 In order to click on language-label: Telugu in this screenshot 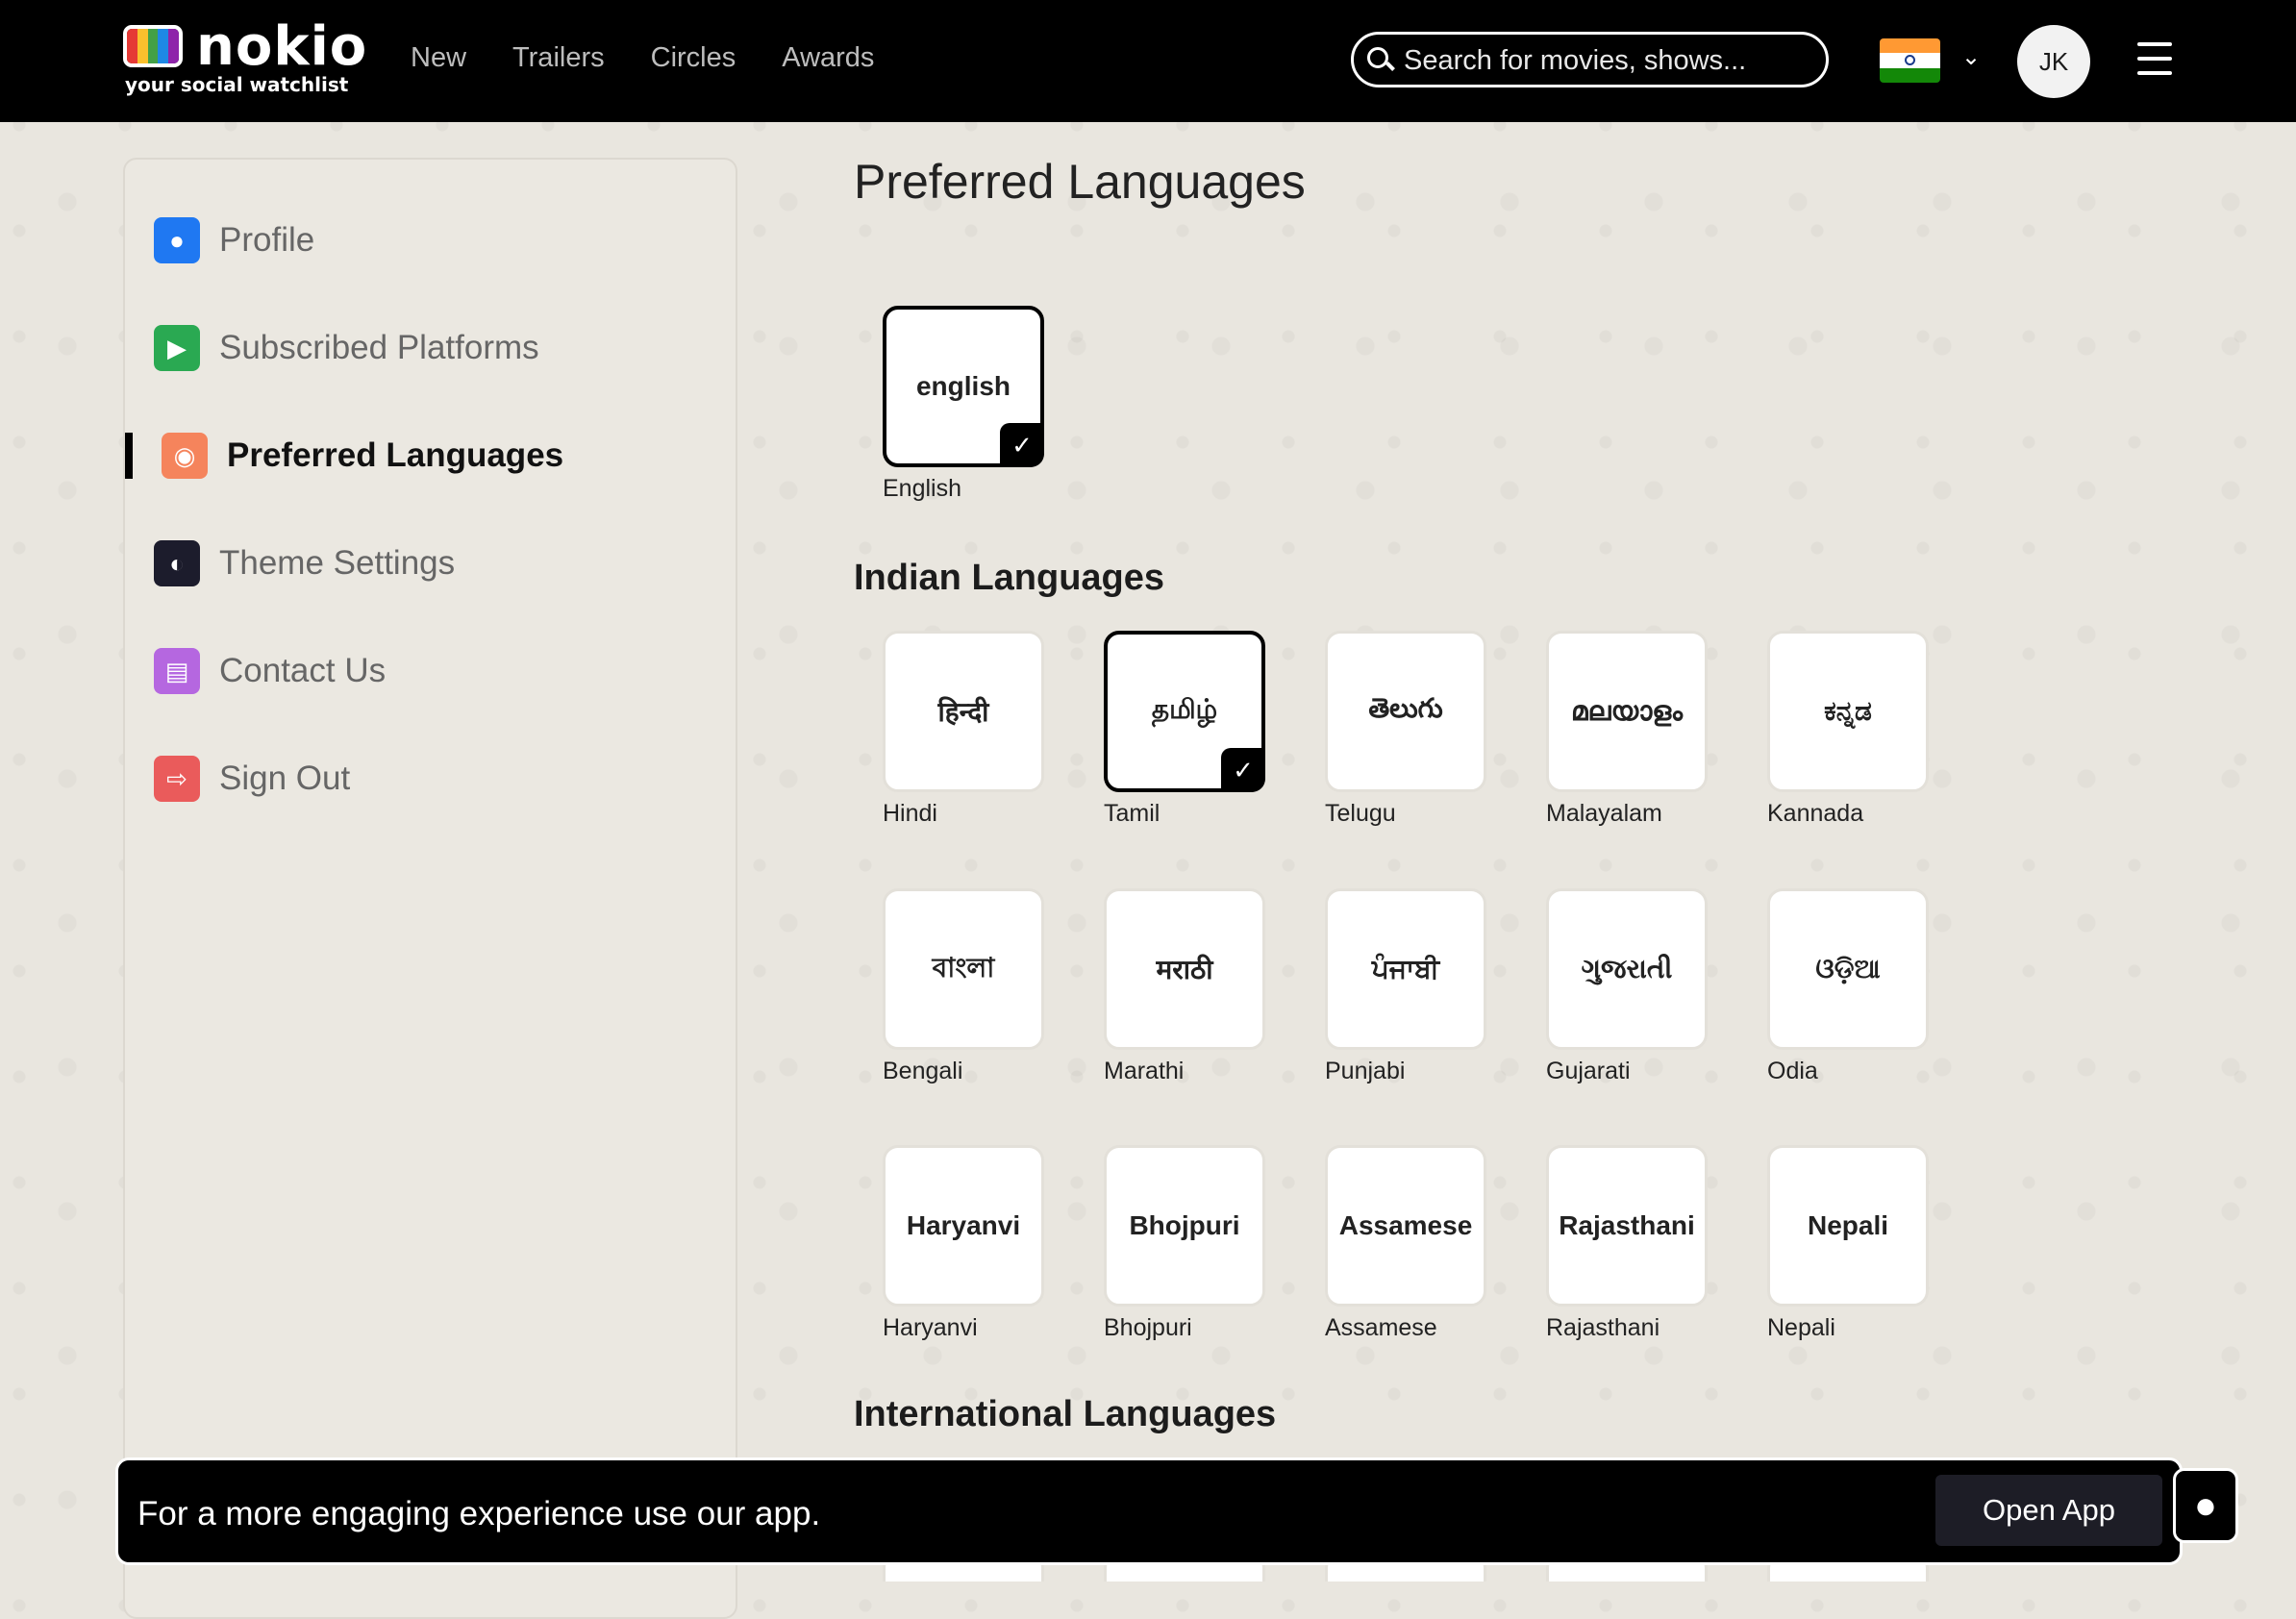, I will do `click(1360, 814)`.